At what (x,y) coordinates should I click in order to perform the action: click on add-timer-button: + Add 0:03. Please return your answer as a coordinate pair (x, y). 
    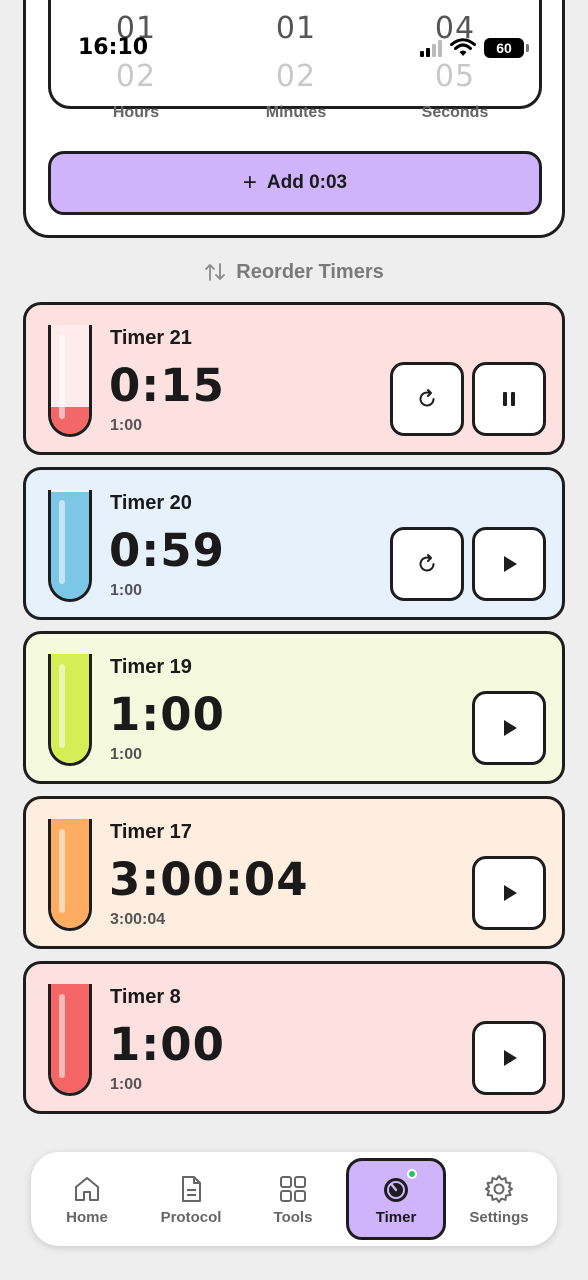
    Looking at the image, I should click on (295, 183).